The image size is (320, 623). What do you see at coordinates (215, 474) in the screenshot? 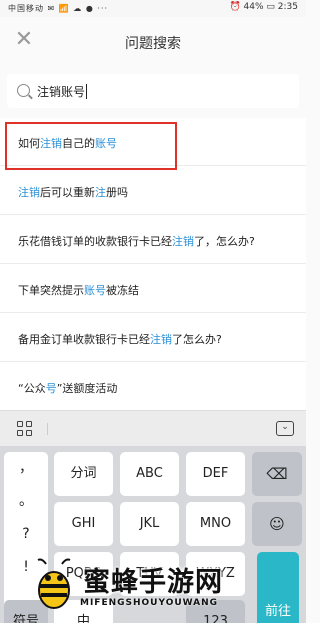
I see `key-def: DEF` at bounding box center [215, 474].